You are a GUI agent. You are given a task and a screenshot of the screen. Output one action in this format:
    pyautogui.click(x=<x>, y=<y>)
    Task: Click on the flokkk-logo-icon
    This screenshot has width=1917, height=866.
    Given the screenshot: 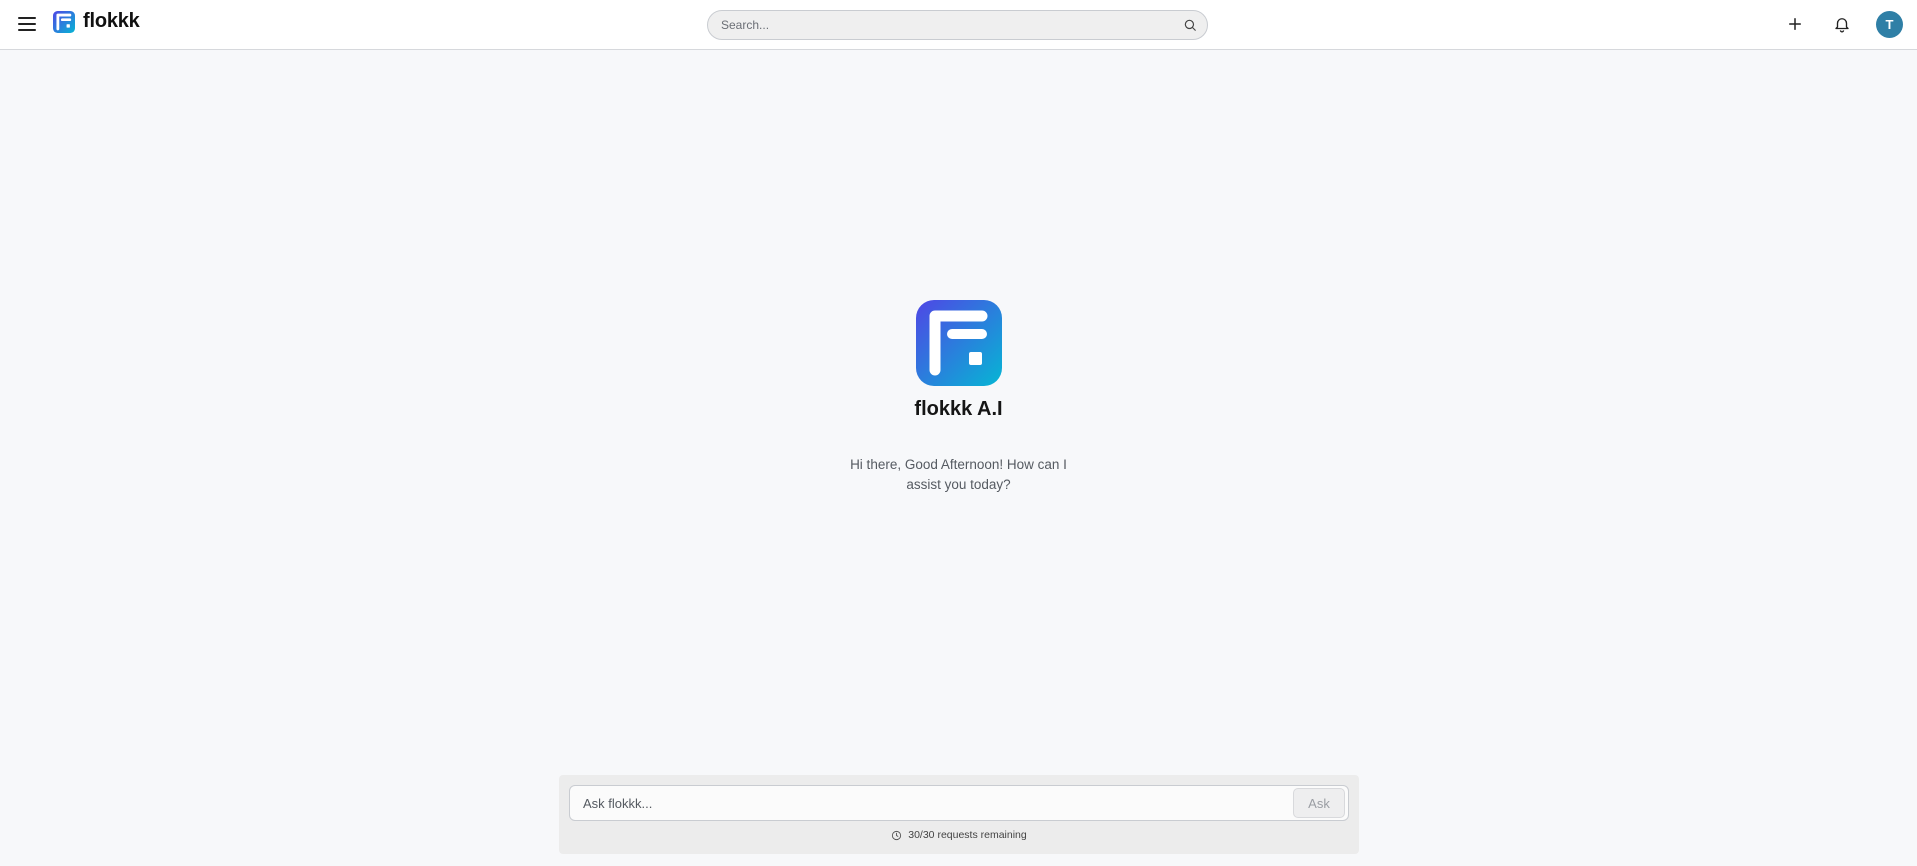 What is the action you would take?
    pyautogui.click(x=64, y=21)
    